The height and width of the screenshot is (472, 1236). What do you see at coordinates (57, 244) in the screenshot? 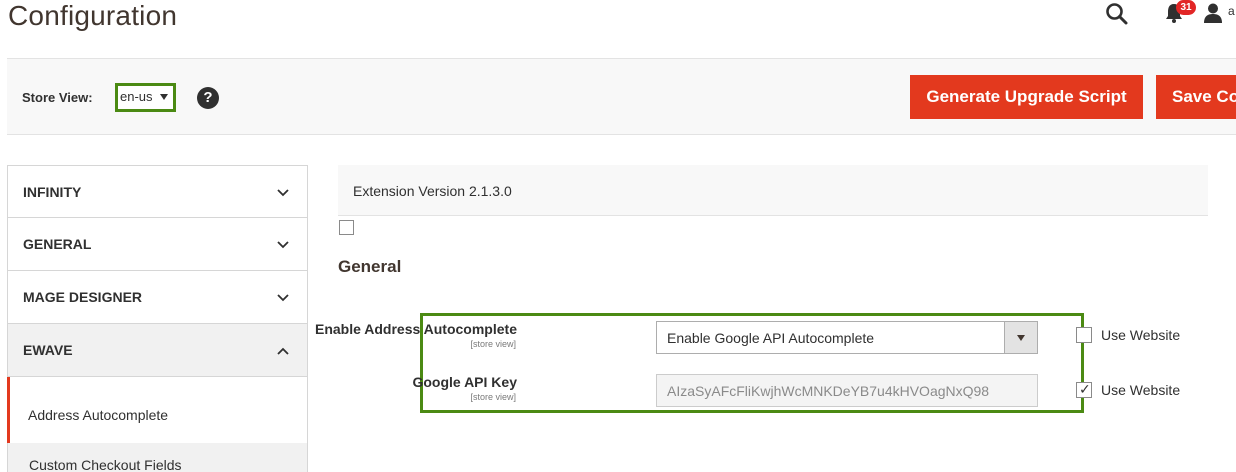
I see `sidebar-section-label: GENERAL` at bounding box center [57, 244].